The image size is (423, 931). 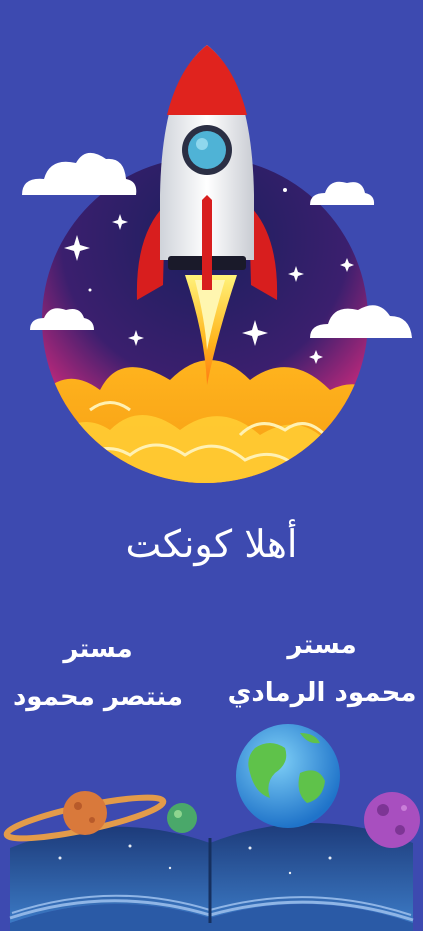 I want to click on teacher-name: منتصر محمود, so click(x=98, y=697).